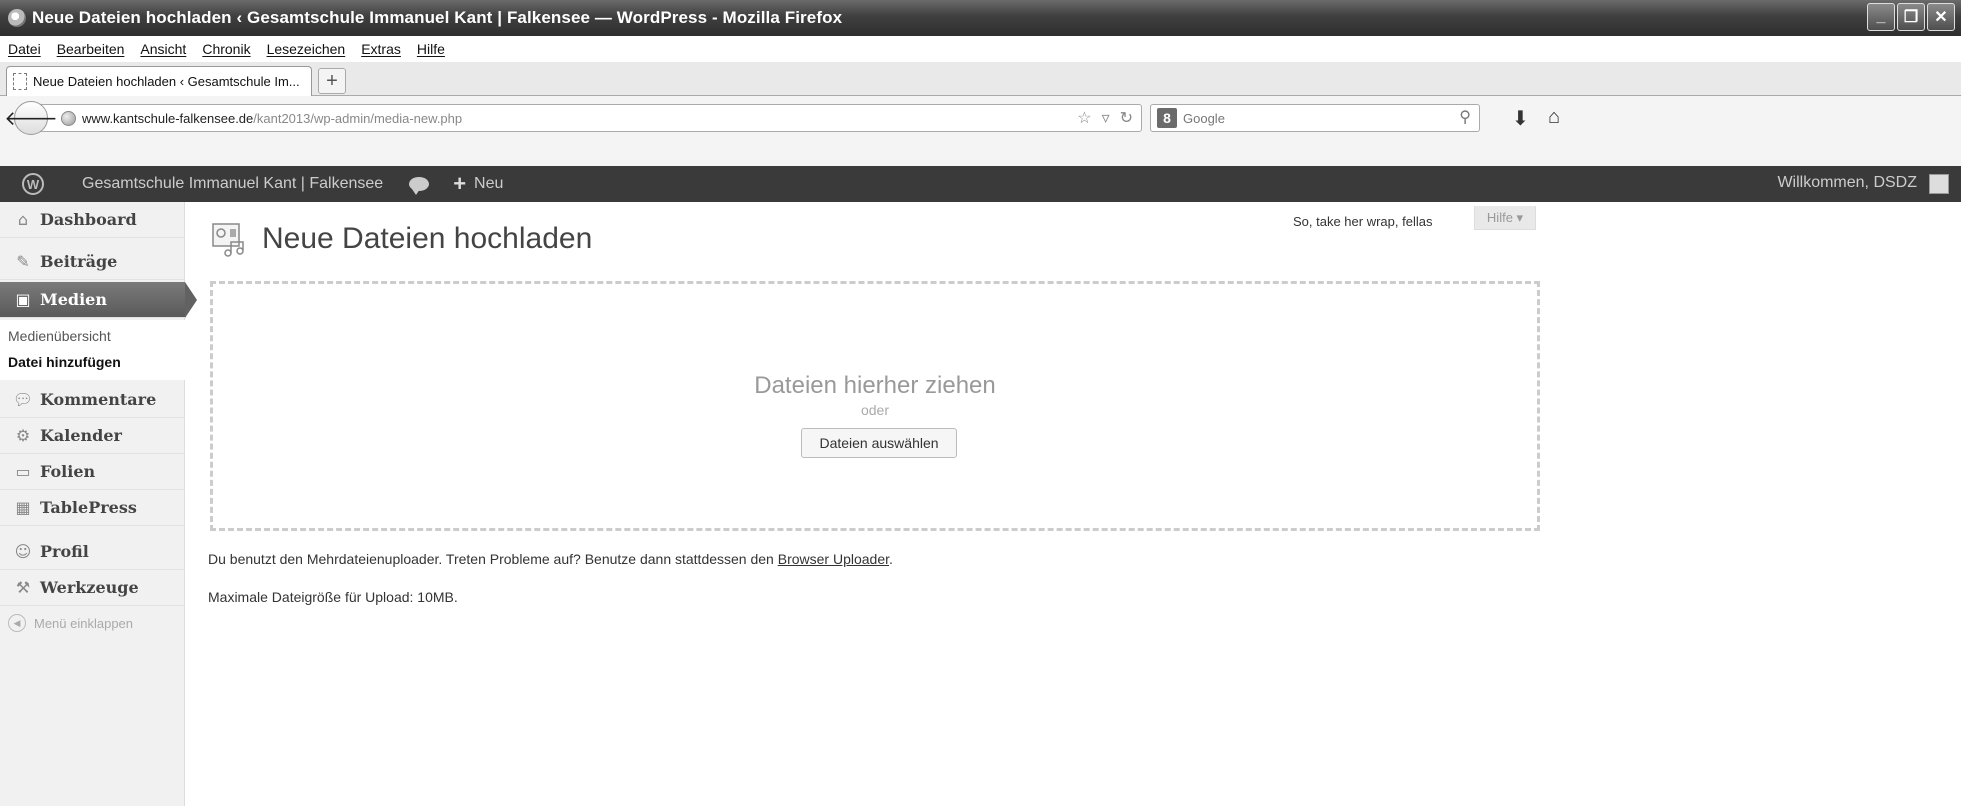 The width and height of the screenshot is (1961, 806). Describe the element at coordinates (31, 118) in the screenshot. I see `back-button: 🡐` at that location.